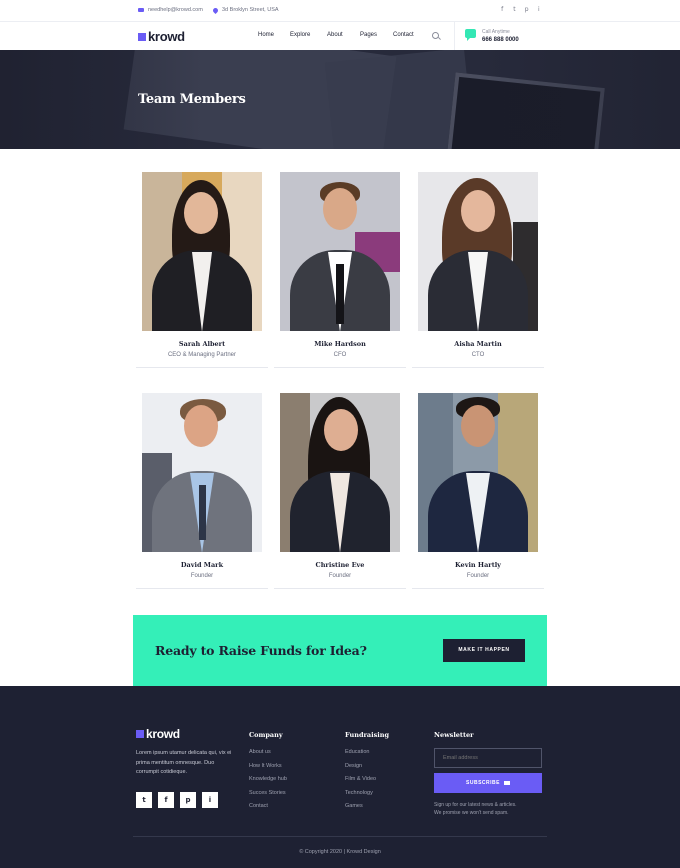 This screenshot has width=680, height=868. What do you see at coordinates (266, 735) in the screenshot?
I see `footer-column-title: Company` at bounding box center [266, 735].